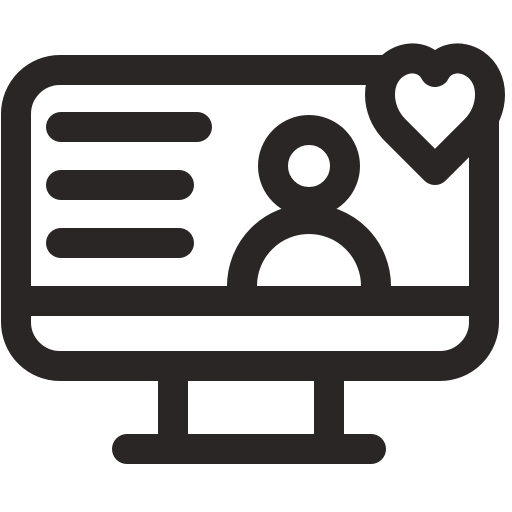  I want to click on avatar-shoulders, so click(309, 245).